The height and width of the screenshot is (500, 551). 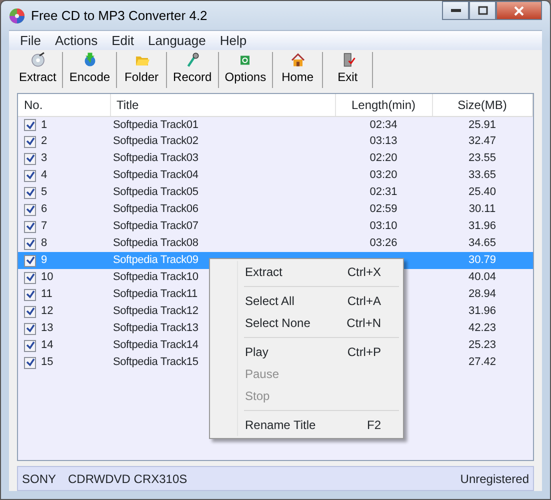 I want to click on track-number: 12, so click(x=47, y=311).